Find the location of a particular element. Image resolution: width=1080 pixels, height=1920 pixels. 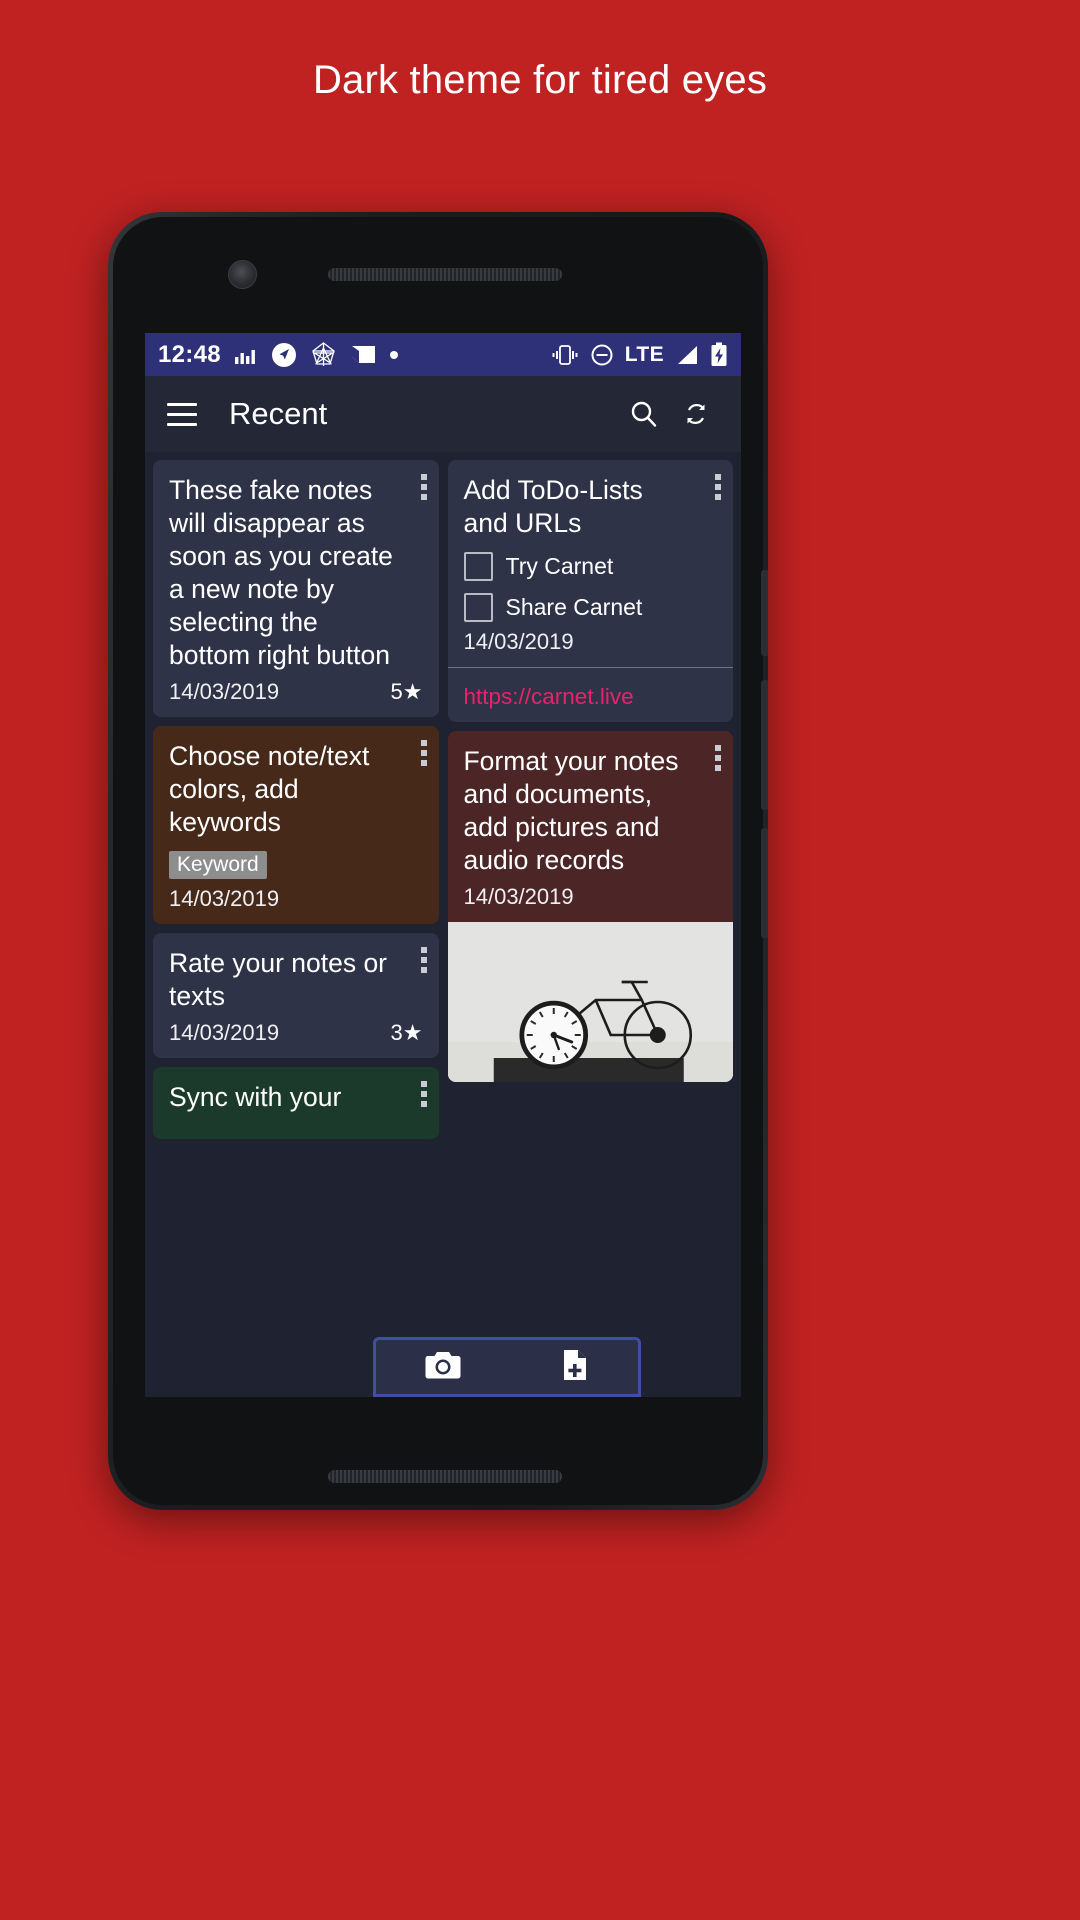

note-photo is located at coordinates (590, 1002).